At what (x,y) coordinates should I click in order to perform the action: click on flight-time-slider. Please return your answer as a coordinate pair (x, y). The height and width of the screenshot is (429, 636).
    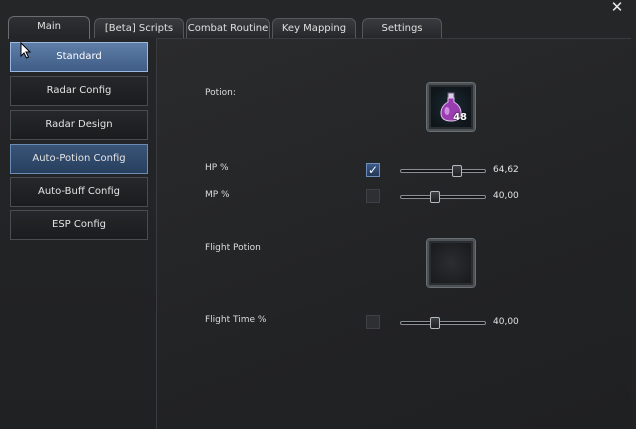
    Looking at the image, I should click on (443, 323).